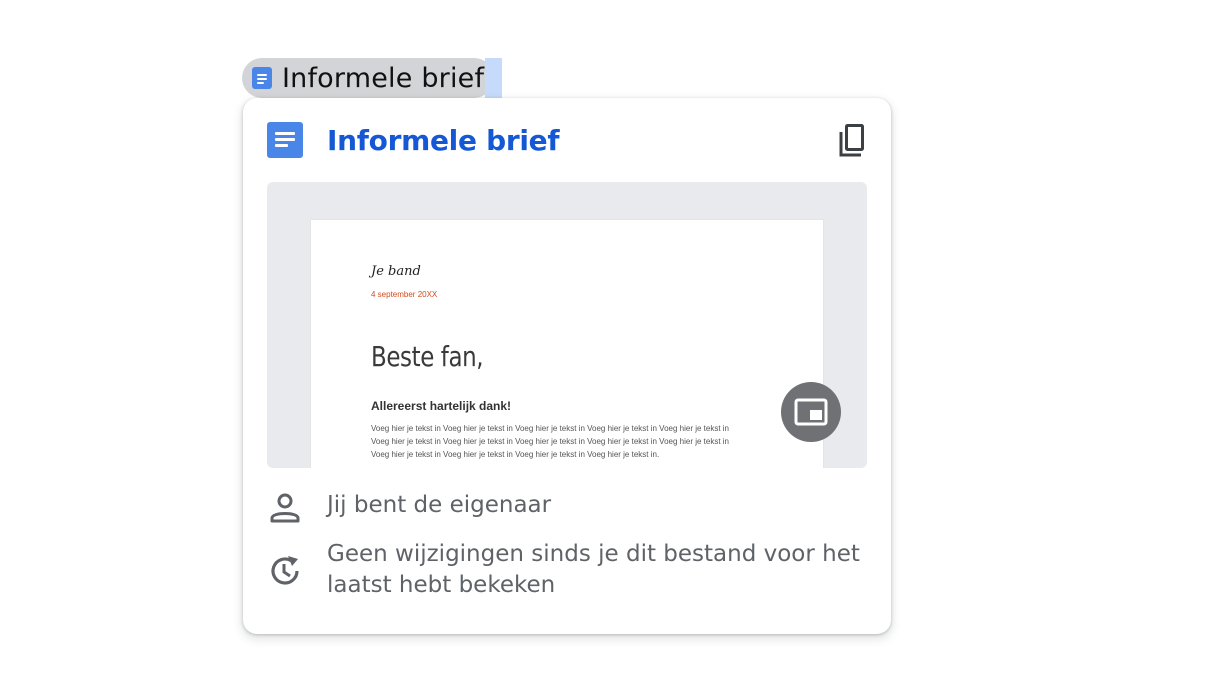 The width and height of the screenshot is (1216, 684). Describe the element at coordinates (427, 356) in the screenshot. I see `greeting-heading: Beste fan,` at that location.